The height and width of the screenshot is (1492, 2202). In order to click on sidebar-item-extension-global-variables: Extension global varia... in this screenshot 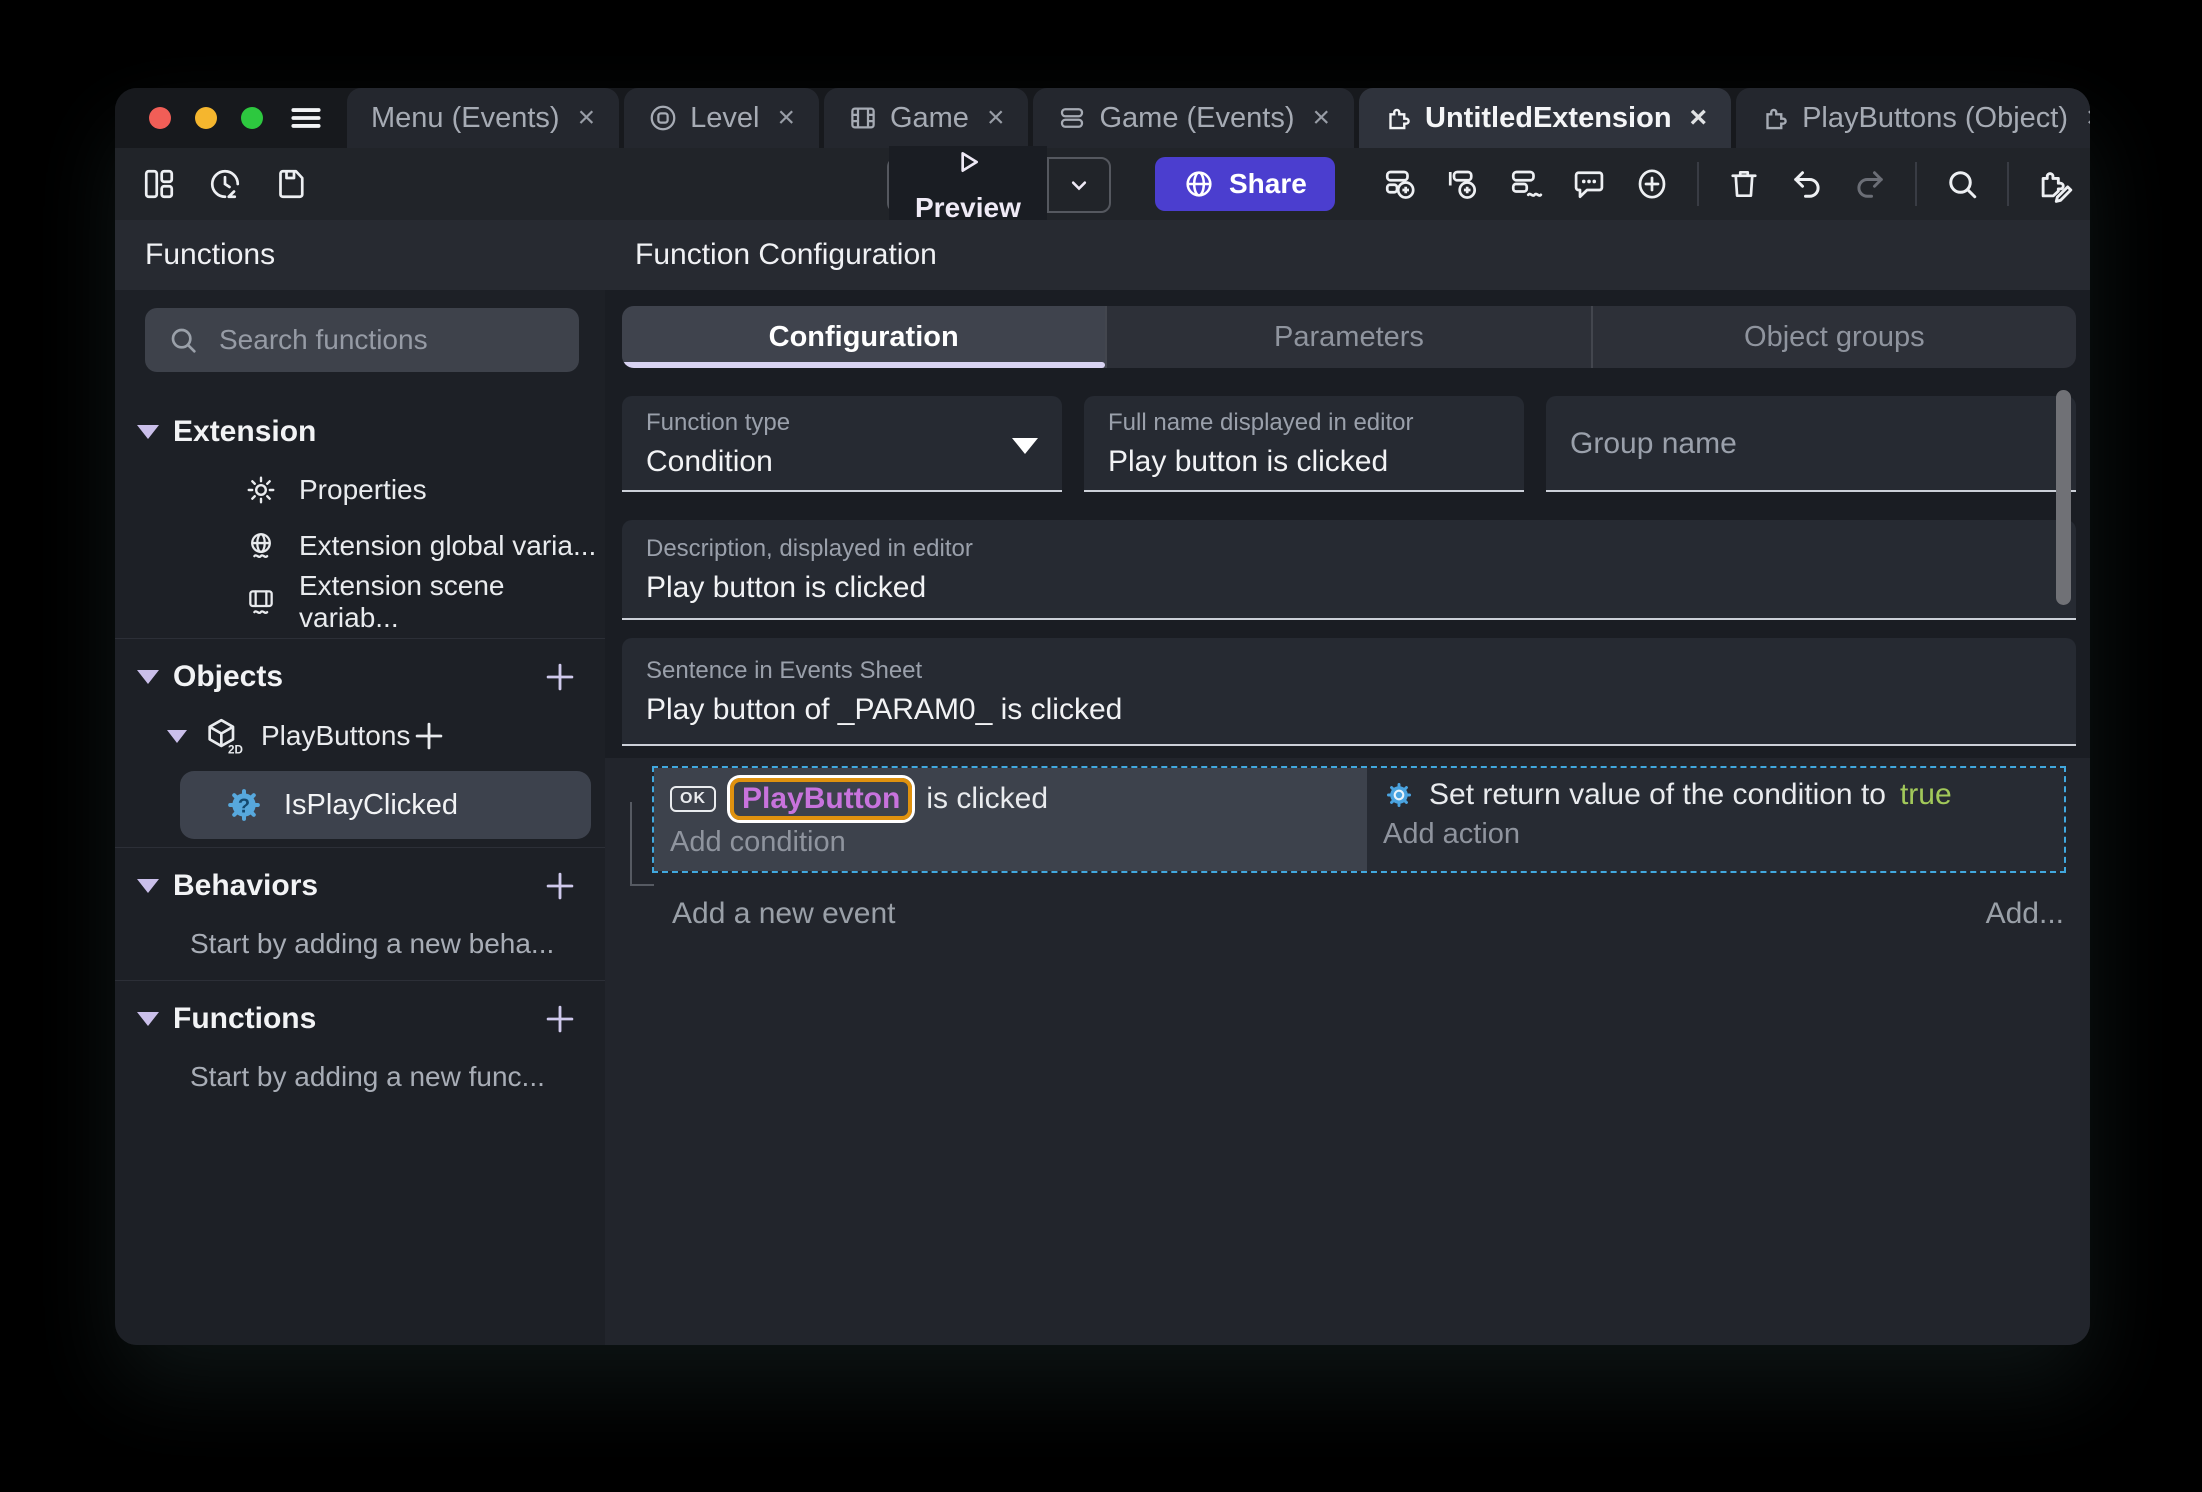, I will do `click(360, 546)`.